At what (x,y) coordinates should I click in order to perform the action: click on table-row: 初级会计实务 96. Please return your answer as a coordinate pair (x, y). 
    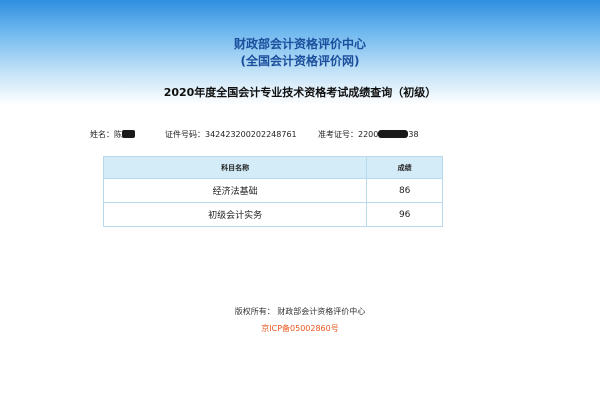
    Looking at the image, I should click on (272, 214).